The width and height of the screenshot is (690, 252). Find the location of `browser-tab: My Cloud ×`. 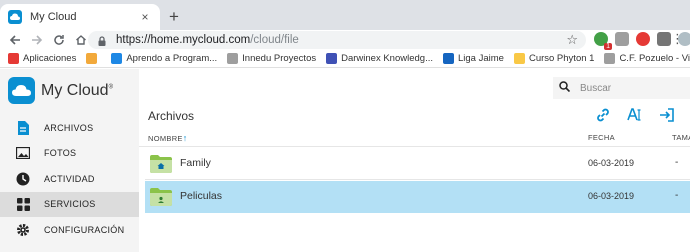

browser-tab: My Cloud × is located at coordinates (80, 17).